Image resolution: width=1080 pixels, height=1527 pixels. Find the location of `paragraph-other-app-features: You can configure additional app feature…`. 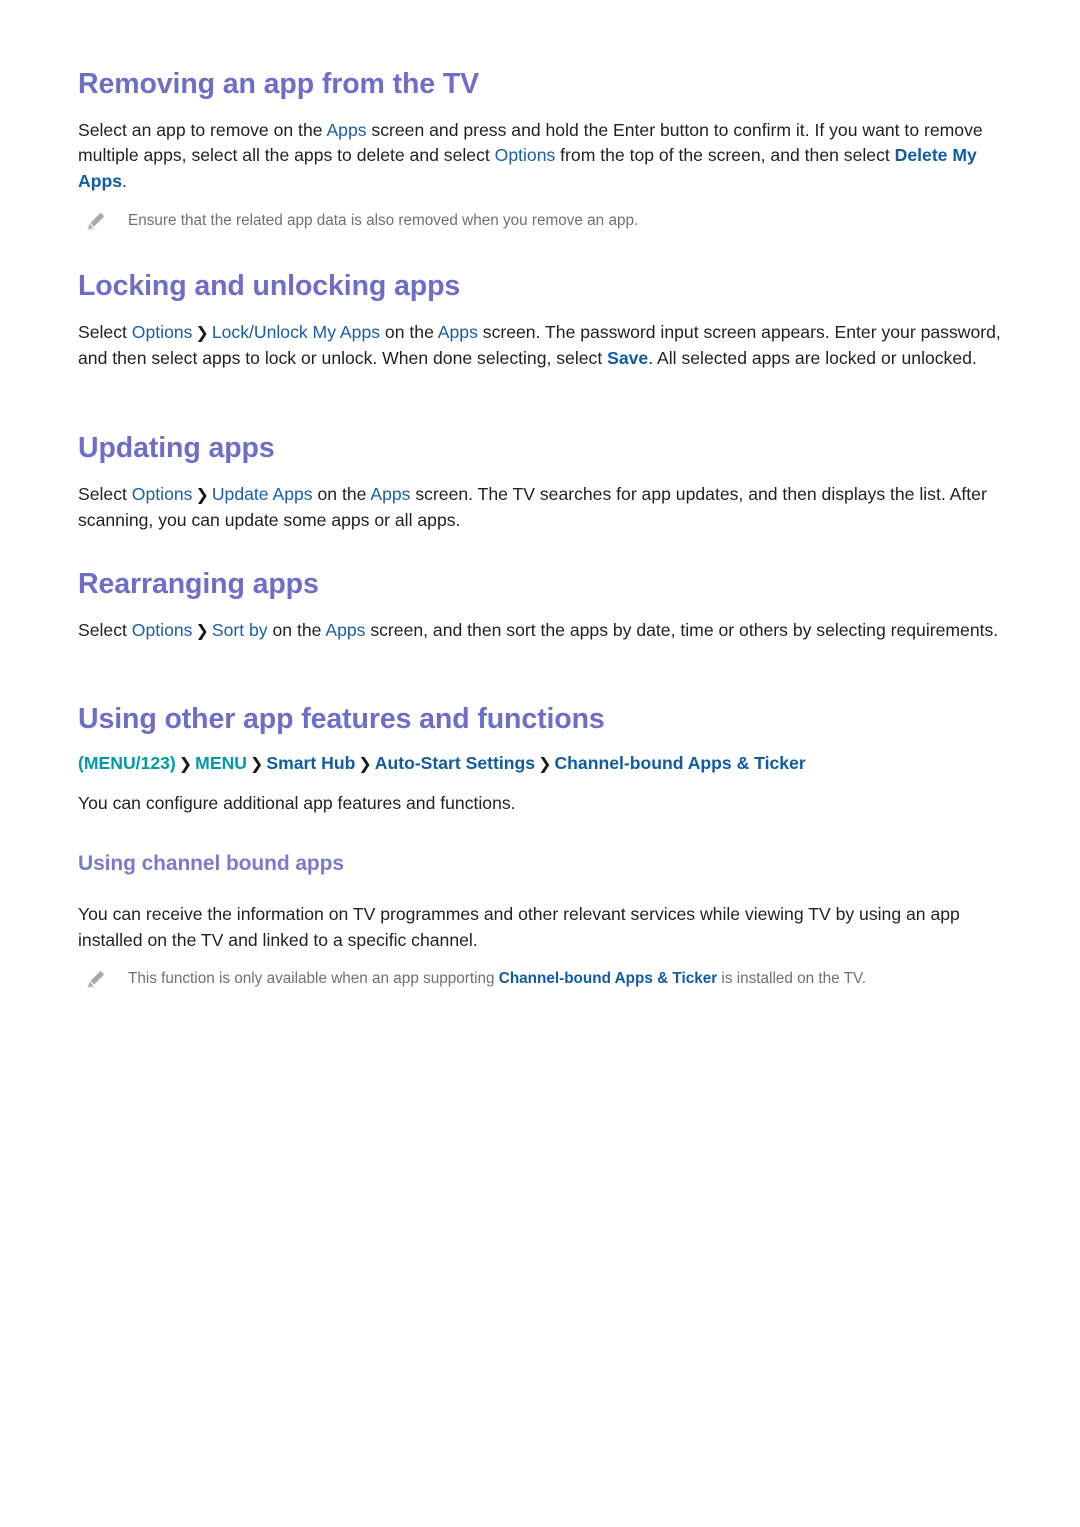

paragraph-other-app-features: You can configure additional app feature… is located at coordinates (297, 802).